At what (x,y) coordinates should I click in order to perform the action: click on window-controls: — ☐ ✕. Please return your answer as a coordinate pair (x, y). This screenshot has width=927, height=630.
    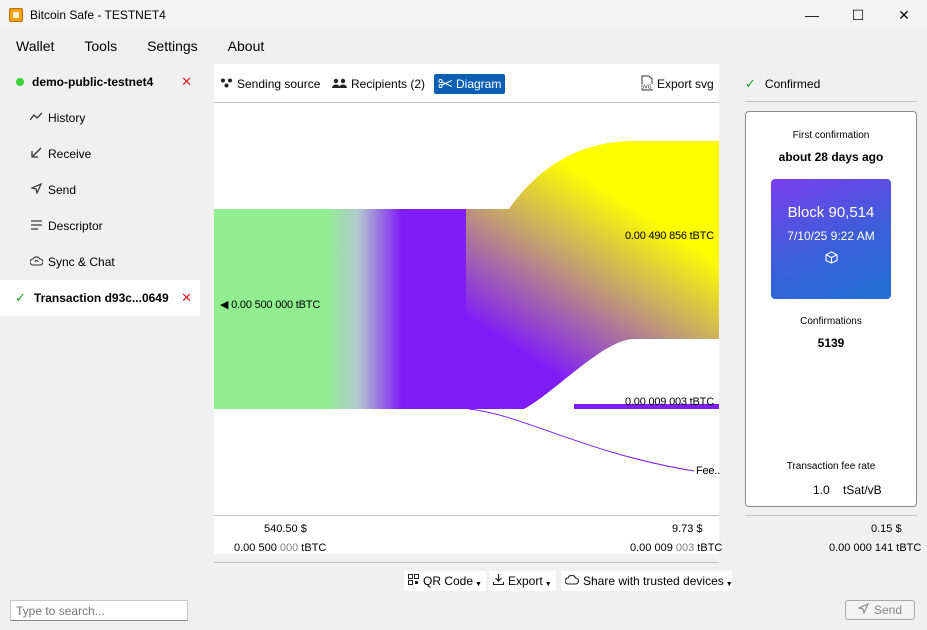
    Looking at the image, I should click on (858, 15).